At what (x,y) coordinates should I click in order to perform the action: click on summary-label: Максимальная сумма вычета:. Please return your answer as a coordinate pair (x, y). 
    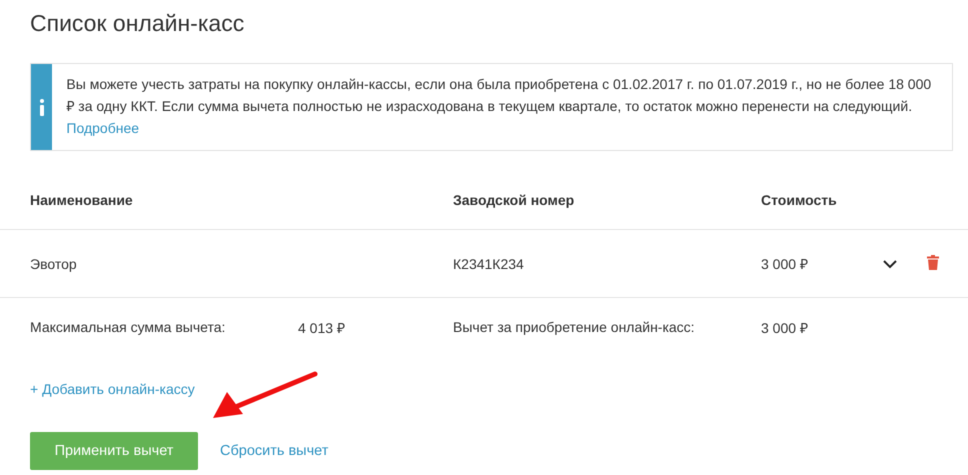
    Looking at the image, I should click on (128, 327).